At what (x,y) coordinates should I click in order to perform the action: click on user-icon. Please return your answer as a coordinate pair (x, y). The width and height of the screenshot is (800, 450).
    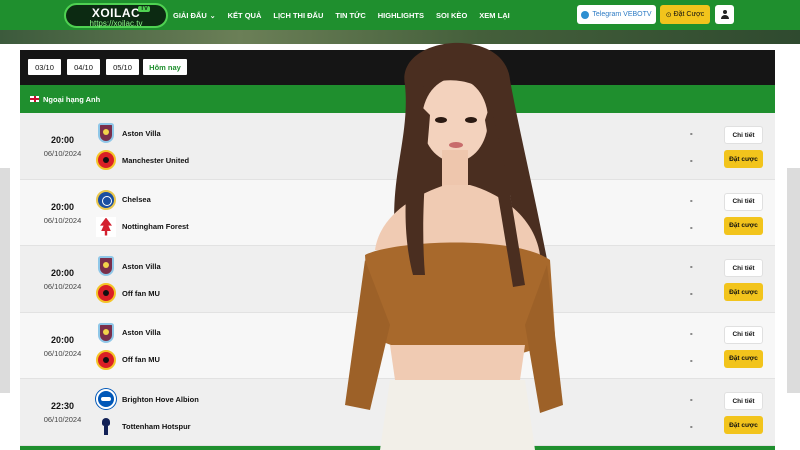
    Looking at the image, I should click on (724, 14).